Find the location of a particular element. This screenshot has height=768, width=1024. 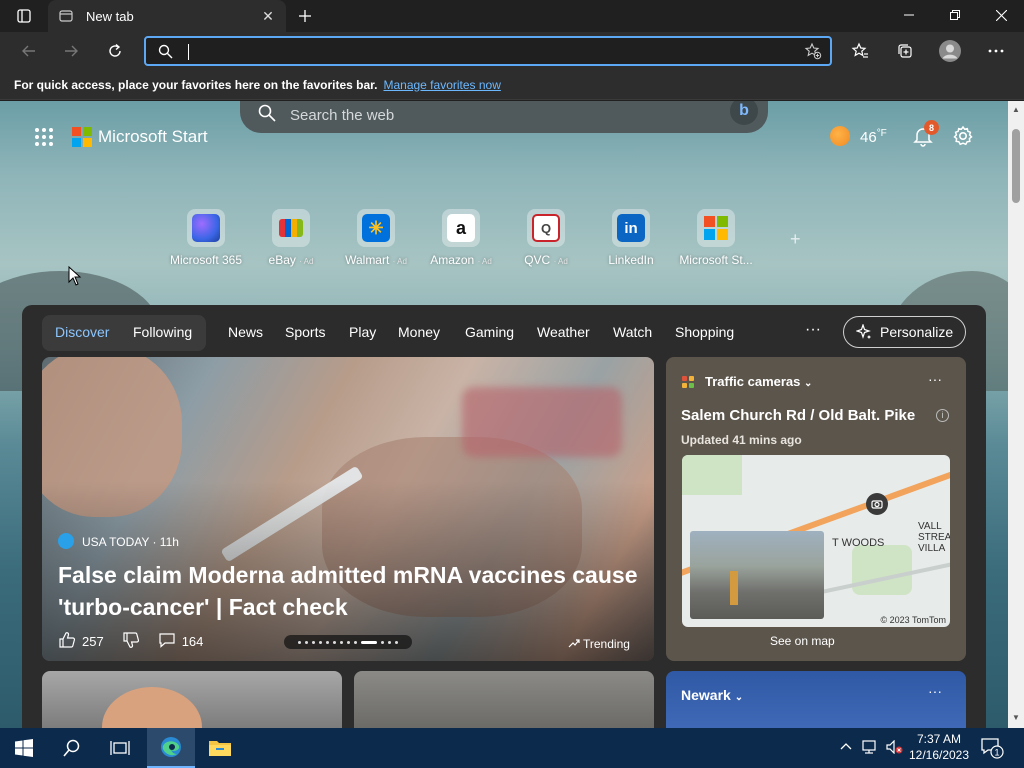

address-bar is located at coordinates (488, 51).